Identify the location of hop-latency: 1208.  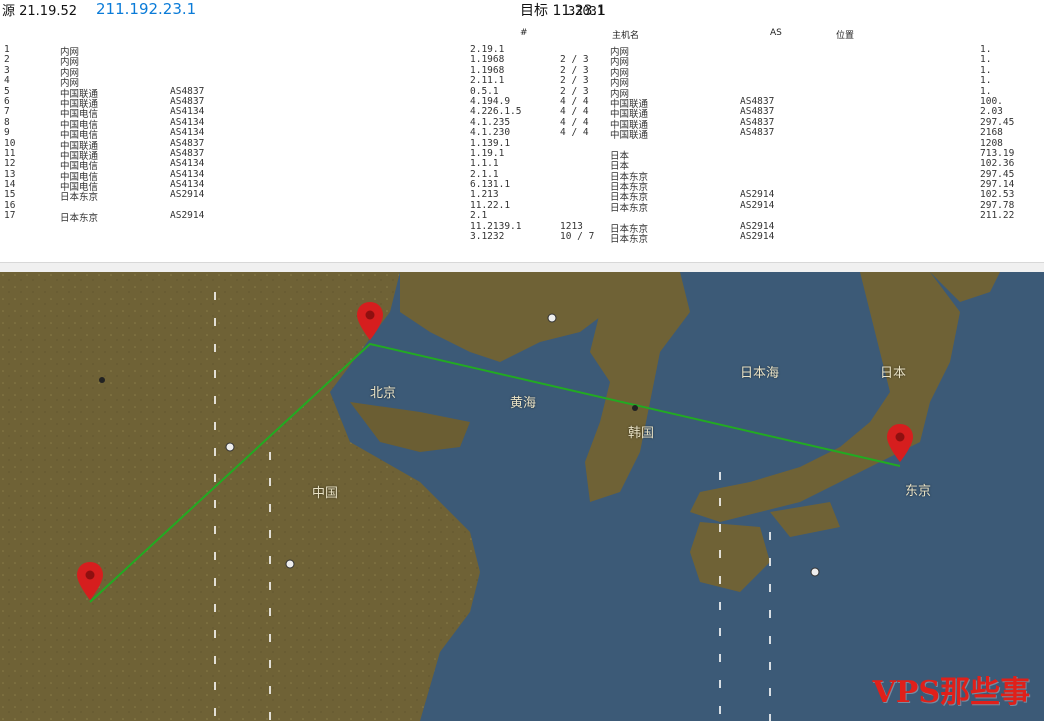
(991, 143).